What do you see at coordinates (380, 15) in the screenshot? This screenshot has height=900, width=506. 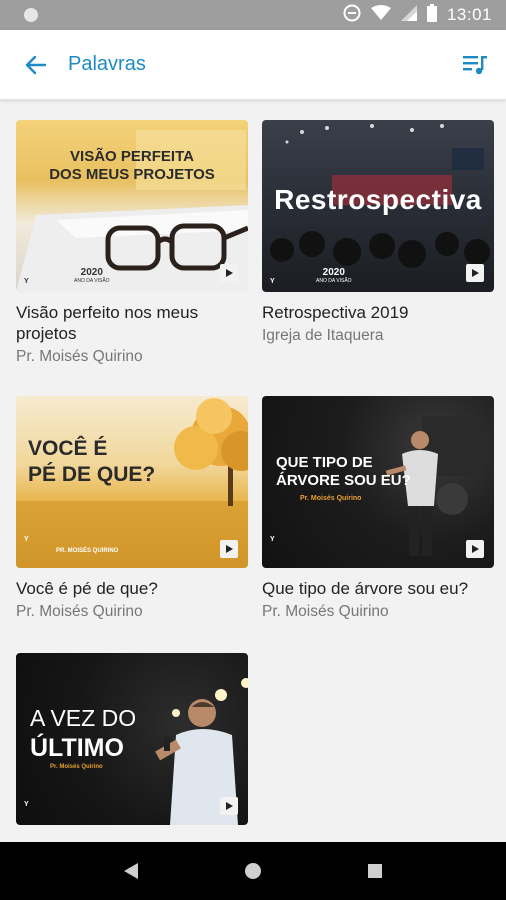 I see `wifi-icon` at bounding box center [380, 15].